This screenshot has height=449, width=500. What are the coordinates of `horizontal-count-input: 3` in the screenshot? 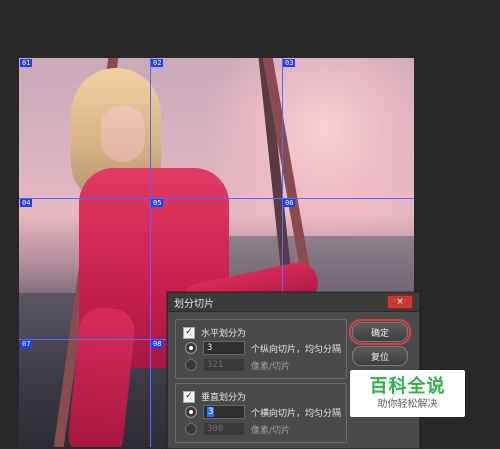 It's located at (224, 348).